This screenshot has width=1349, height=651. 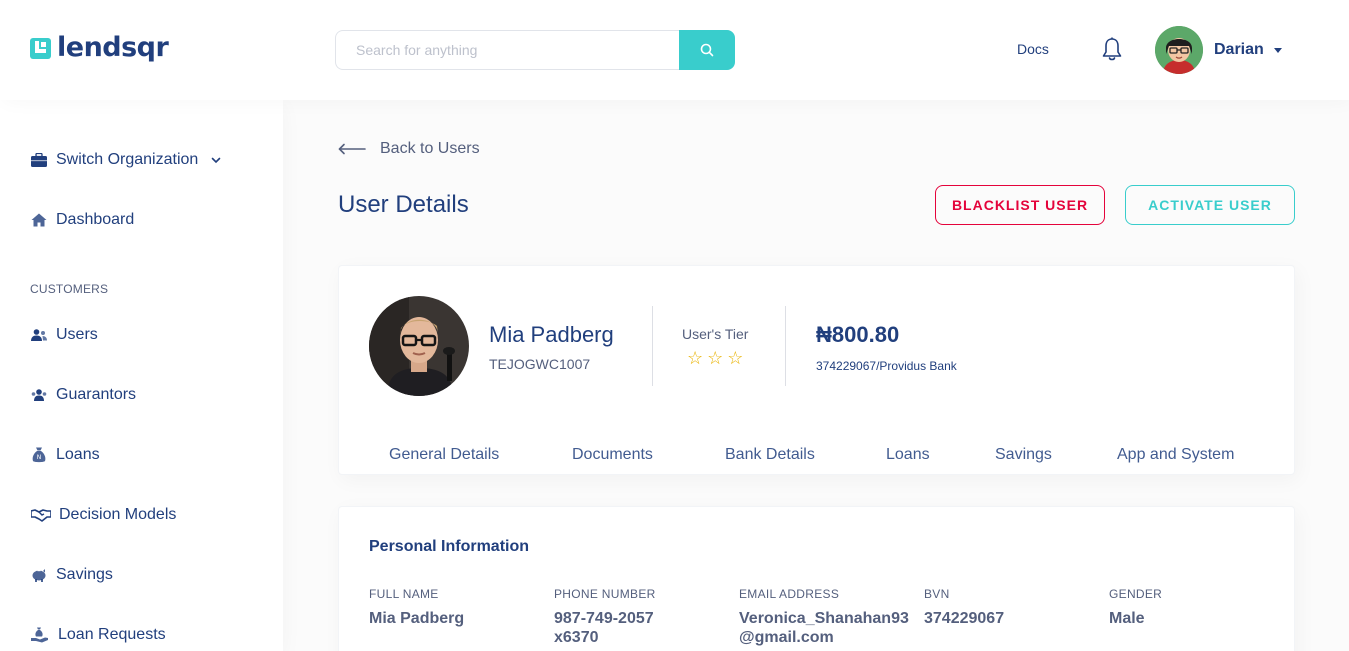 What do you see at coordinates (69, 289) in the screenshot?
I see `customers-section-heading: CUSTOMERS` at bounding box center [69, 289].